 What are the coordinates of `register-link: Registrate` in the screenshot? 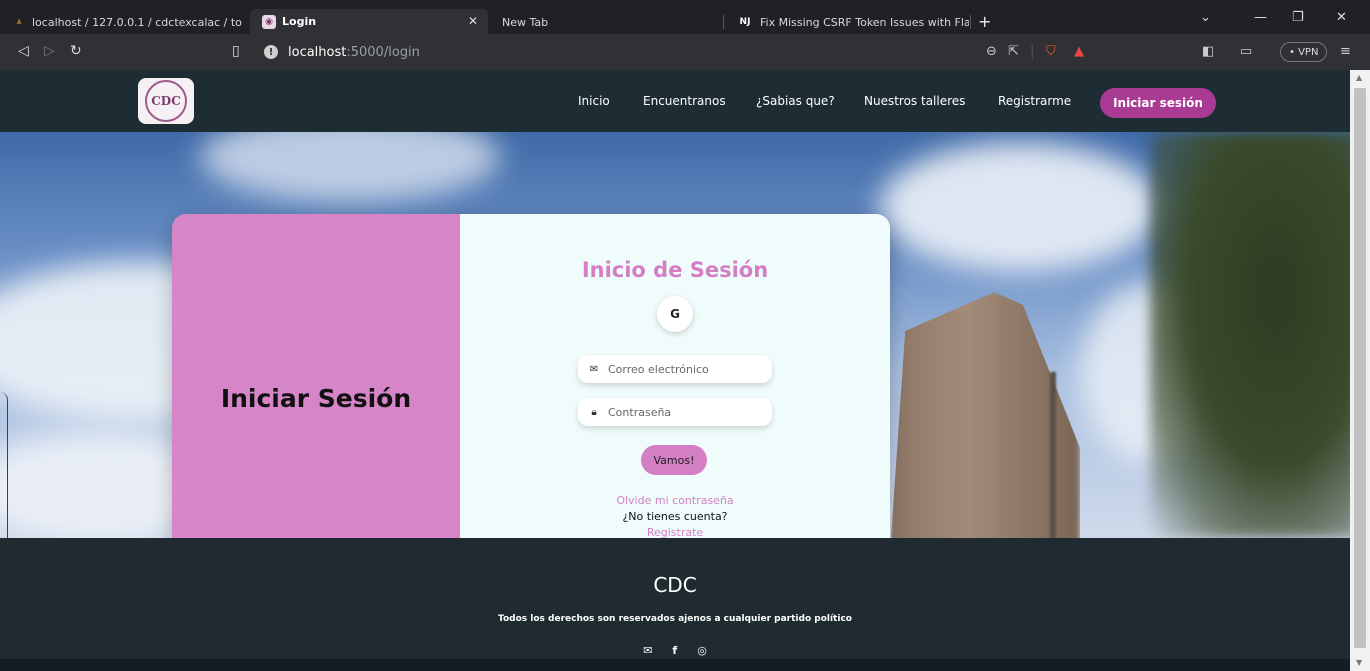 It's located at (675, 532).